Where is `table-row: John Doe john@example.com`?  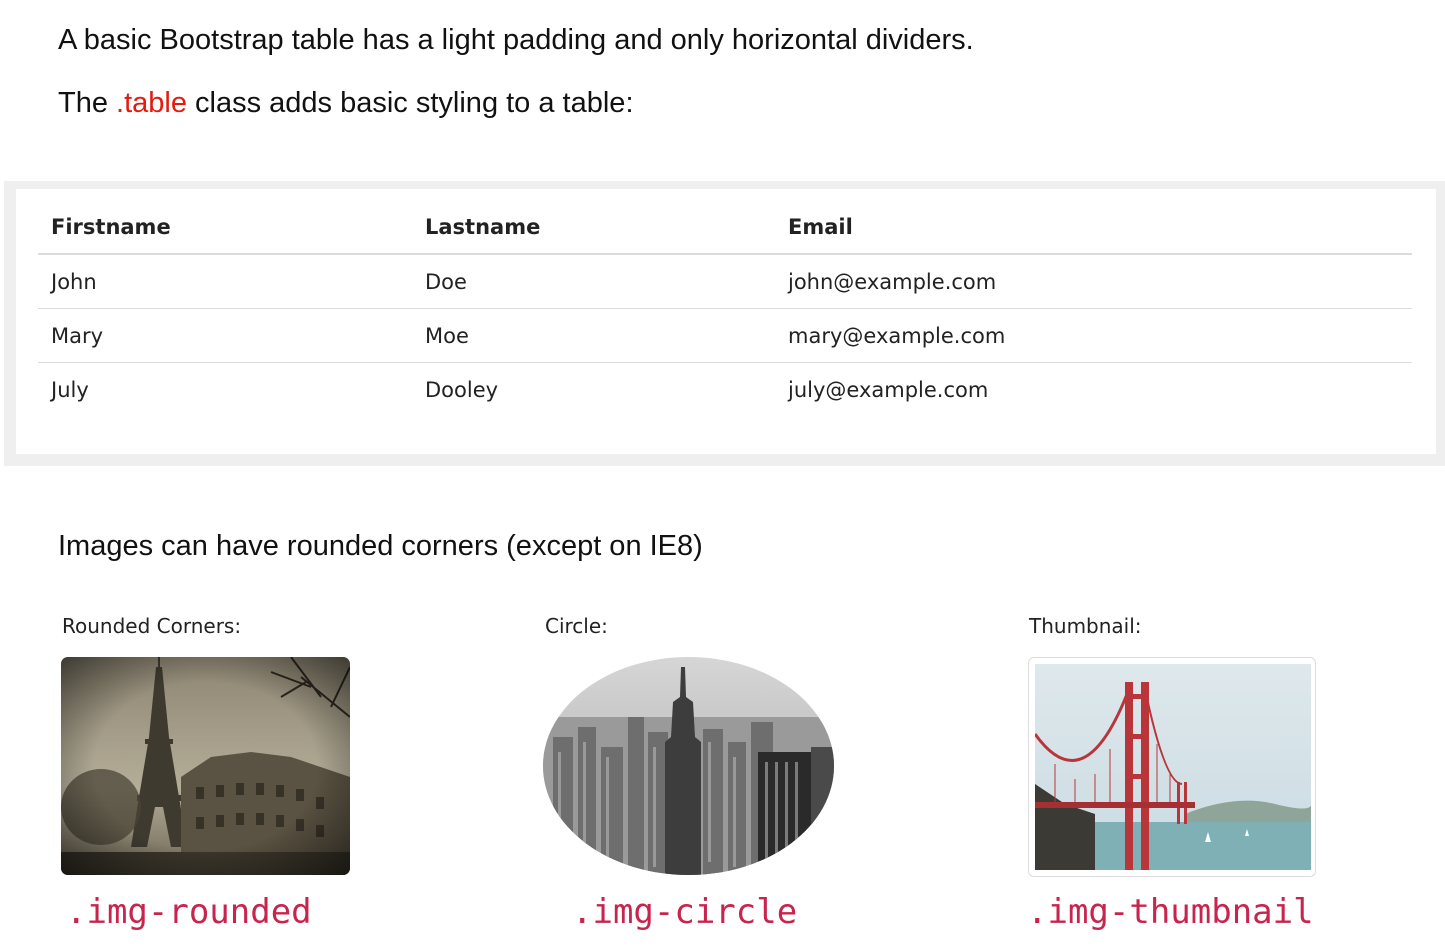
table-row: John Doe john@example.com is located at coordinates (725, 281).